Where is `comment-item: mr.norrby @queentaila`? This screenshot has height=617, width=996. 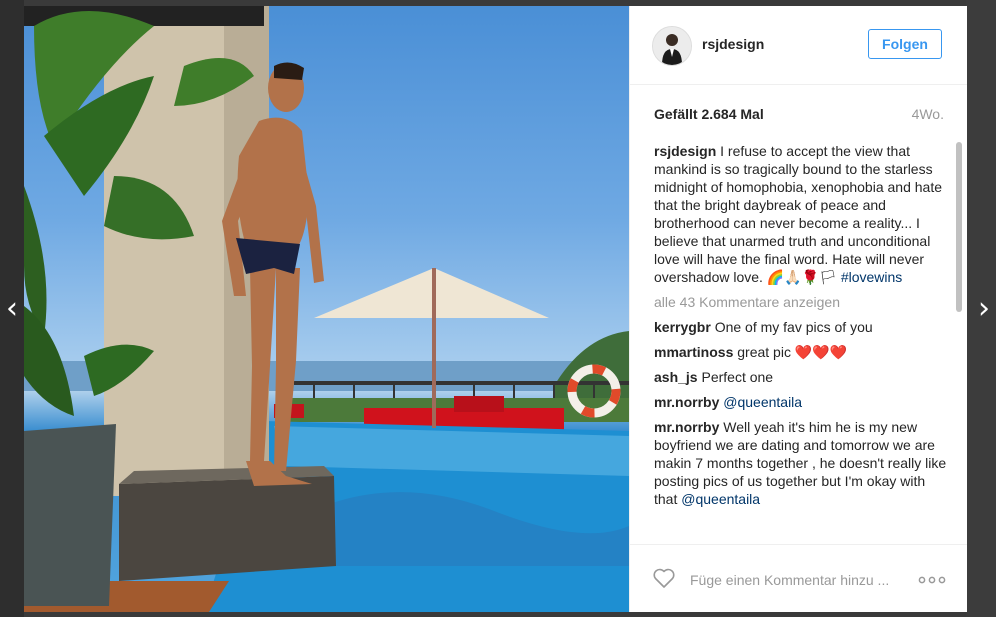 comment-item: mr.norrby @queentaila is located at coordinates (801, 402).